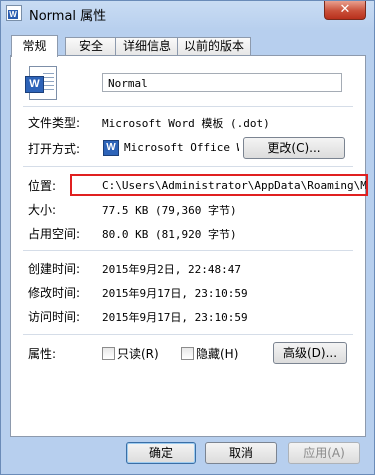  Describe the element at coordinates (324, 453) in the screenshot. I see `apply-button: 应用(A)` at that location.